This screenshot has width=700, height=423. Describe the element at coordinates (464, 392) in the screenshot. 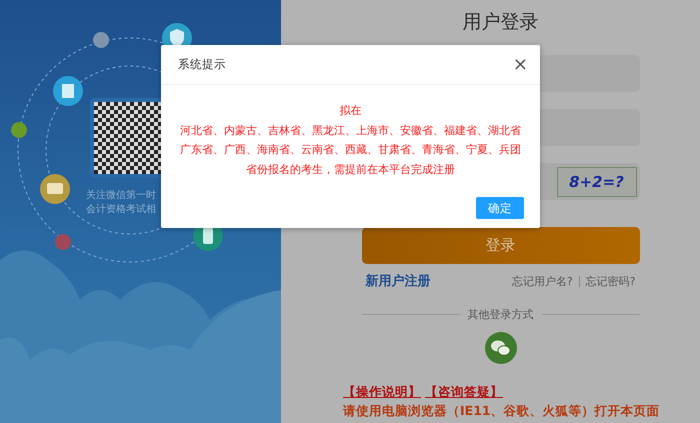

I see `help-link: 【咨询答疑】` at that location.